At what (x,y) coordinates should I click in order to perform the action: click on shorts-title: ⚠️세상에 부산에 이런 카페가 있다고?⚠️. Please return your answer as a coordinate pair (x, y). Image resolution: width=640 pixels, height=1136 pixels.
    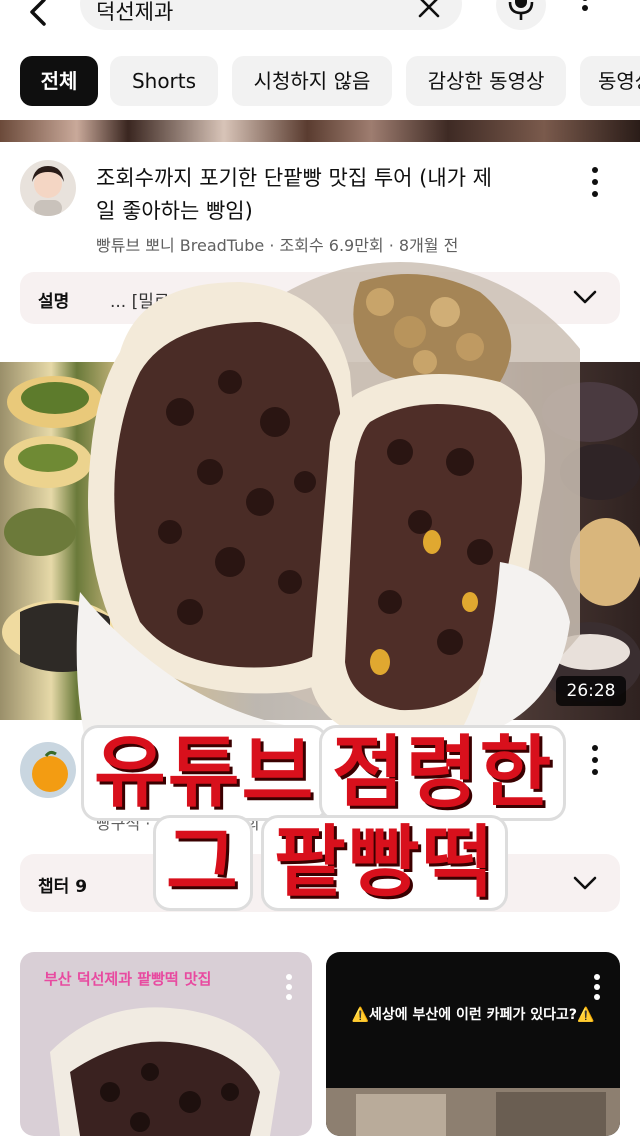
    Looking at the image, I should click on (473, 1015).